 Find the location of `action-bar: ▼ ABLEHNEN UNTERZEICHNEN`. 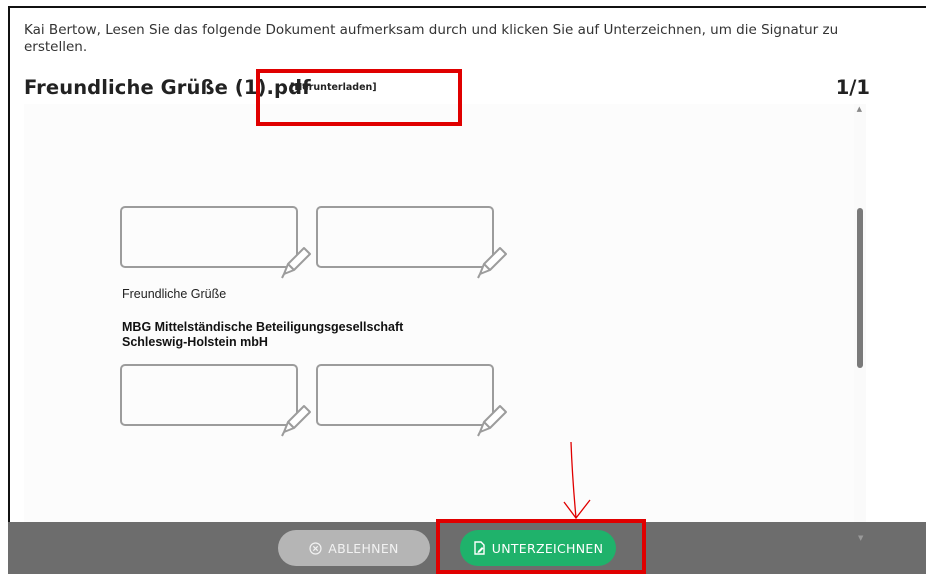

action-bar: ▼ ABLEHNEN UNTERZEICHNEN is located at coordinates (467, 548).